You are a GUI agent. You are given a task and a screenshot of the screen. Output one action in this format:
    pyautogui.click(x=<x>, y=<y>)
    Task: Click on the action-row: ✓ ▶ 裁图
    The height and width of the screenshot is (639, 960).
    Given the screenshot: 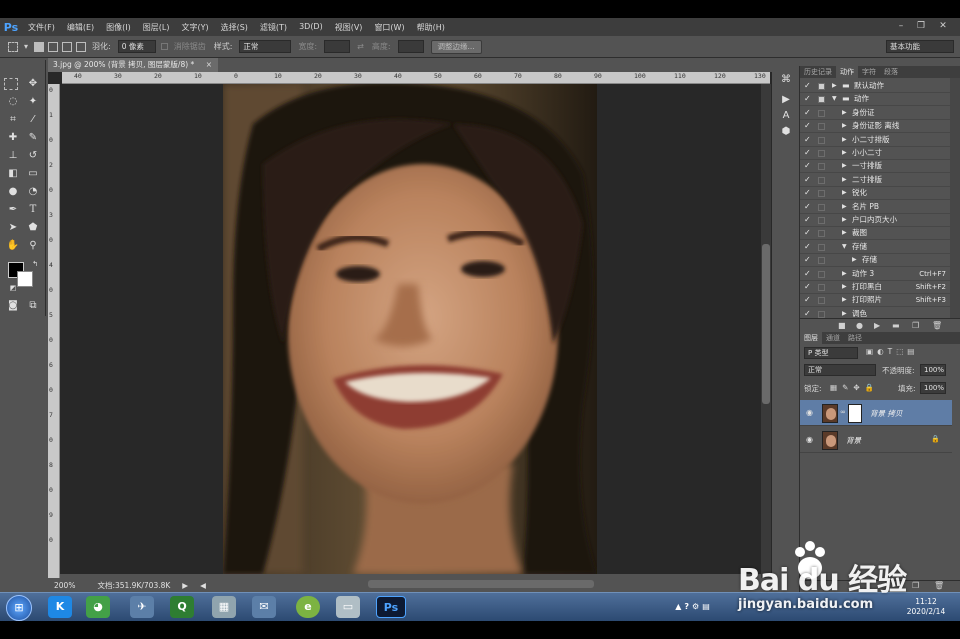 What is the action you would take?
    pyautogui.click(x=875, y=234)
    